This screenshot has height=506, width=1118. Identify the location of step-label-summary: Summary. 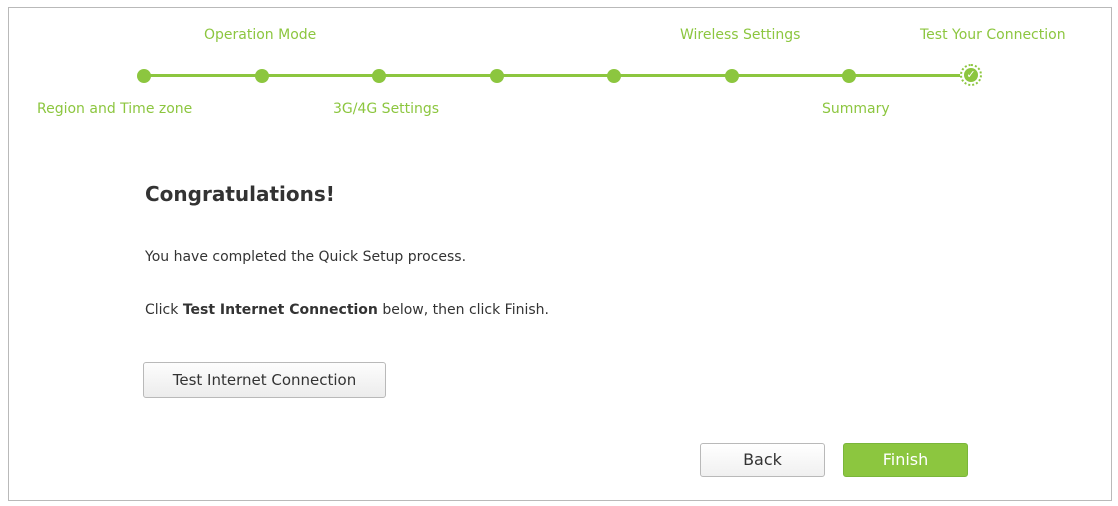
(856, 109).